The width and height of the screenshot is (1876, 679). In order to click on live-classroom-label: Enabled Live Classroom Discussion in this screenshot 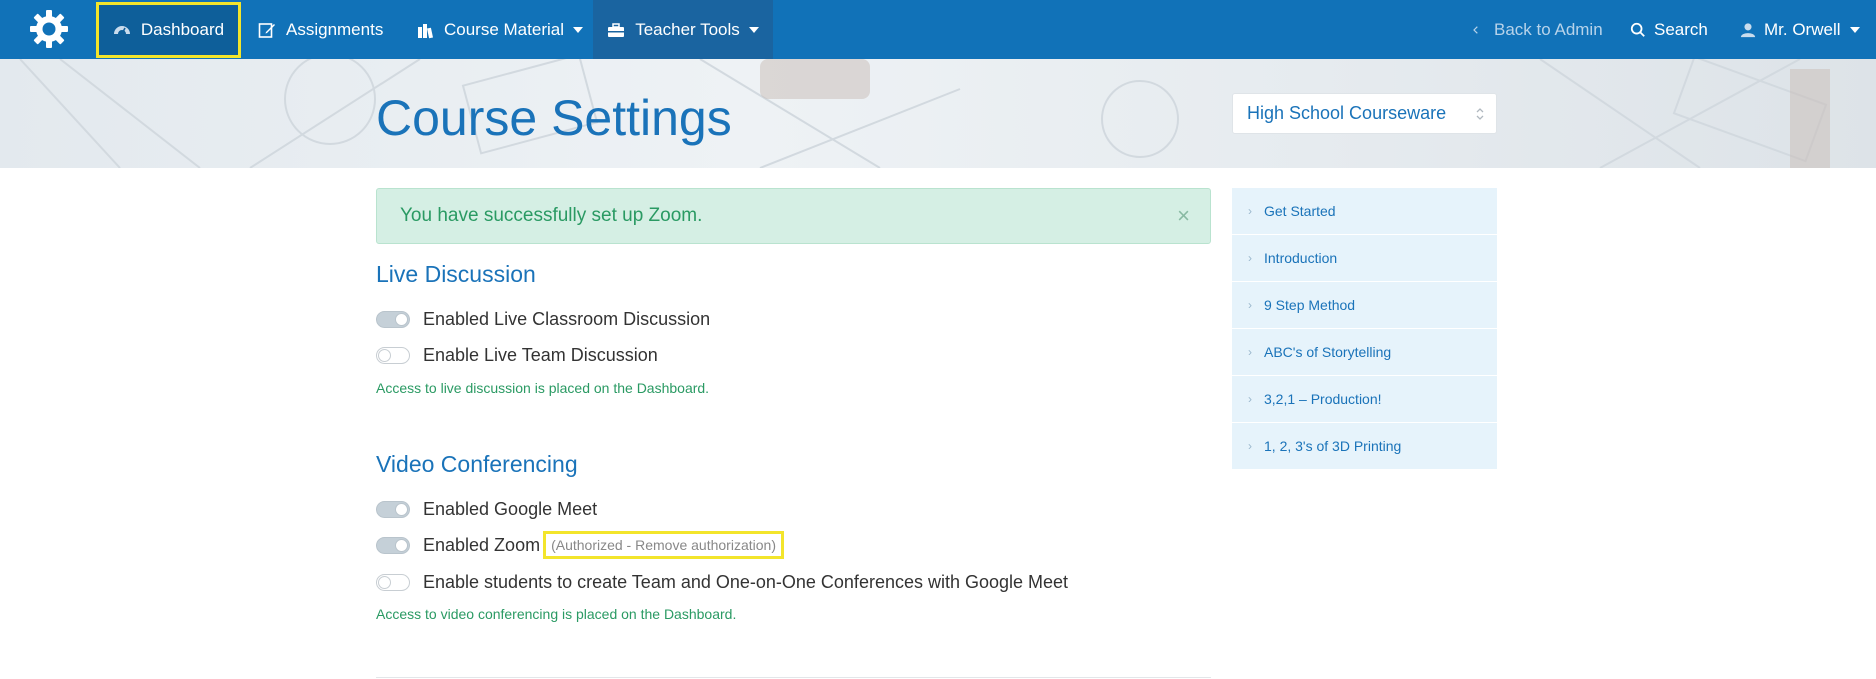, I will do `click(567, 318)`.